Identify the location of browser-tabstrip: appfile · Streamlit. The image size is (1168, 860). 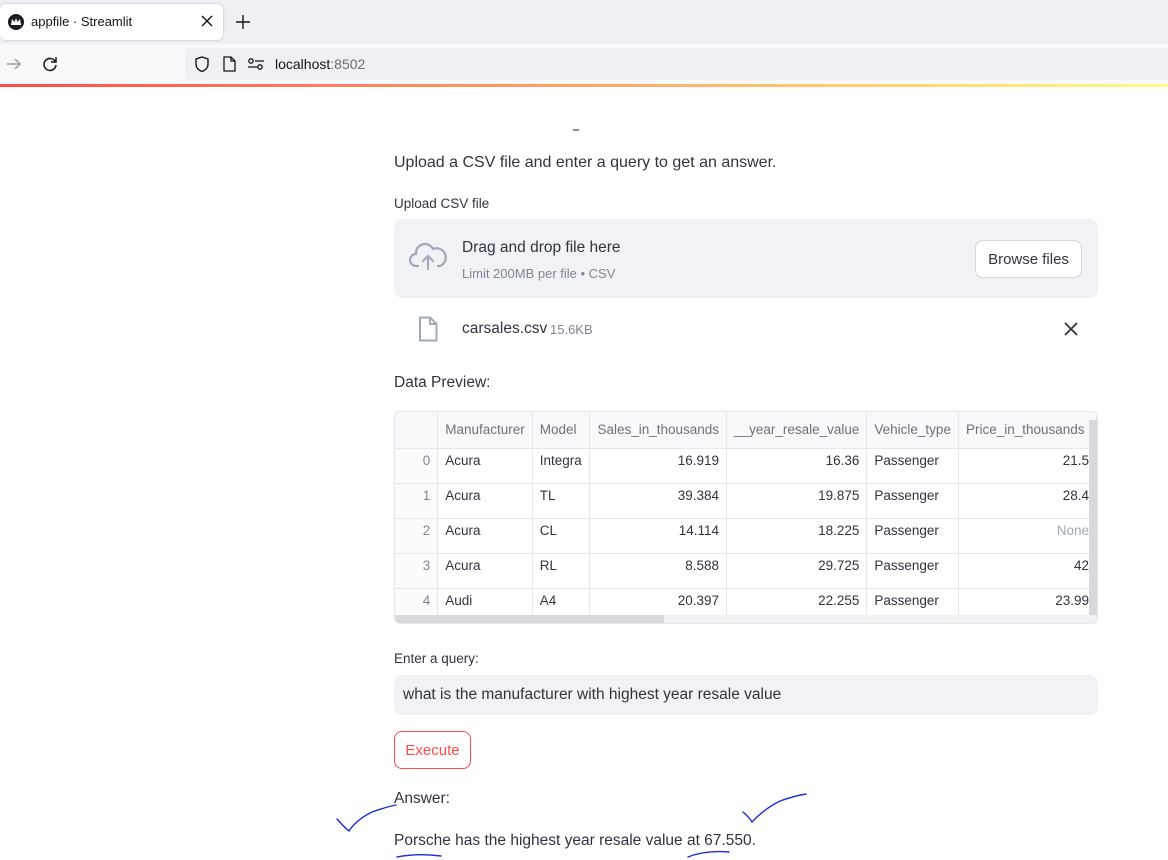
(584, 22).